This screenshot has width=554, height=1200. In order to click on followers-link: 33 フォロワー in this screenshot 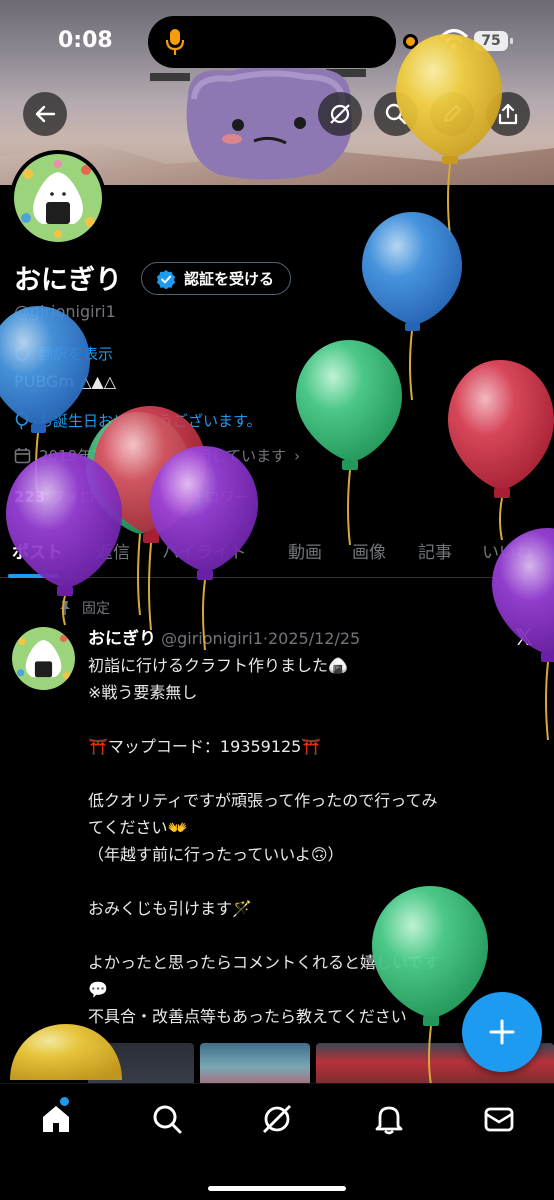, I will do `click(199, 496)`.